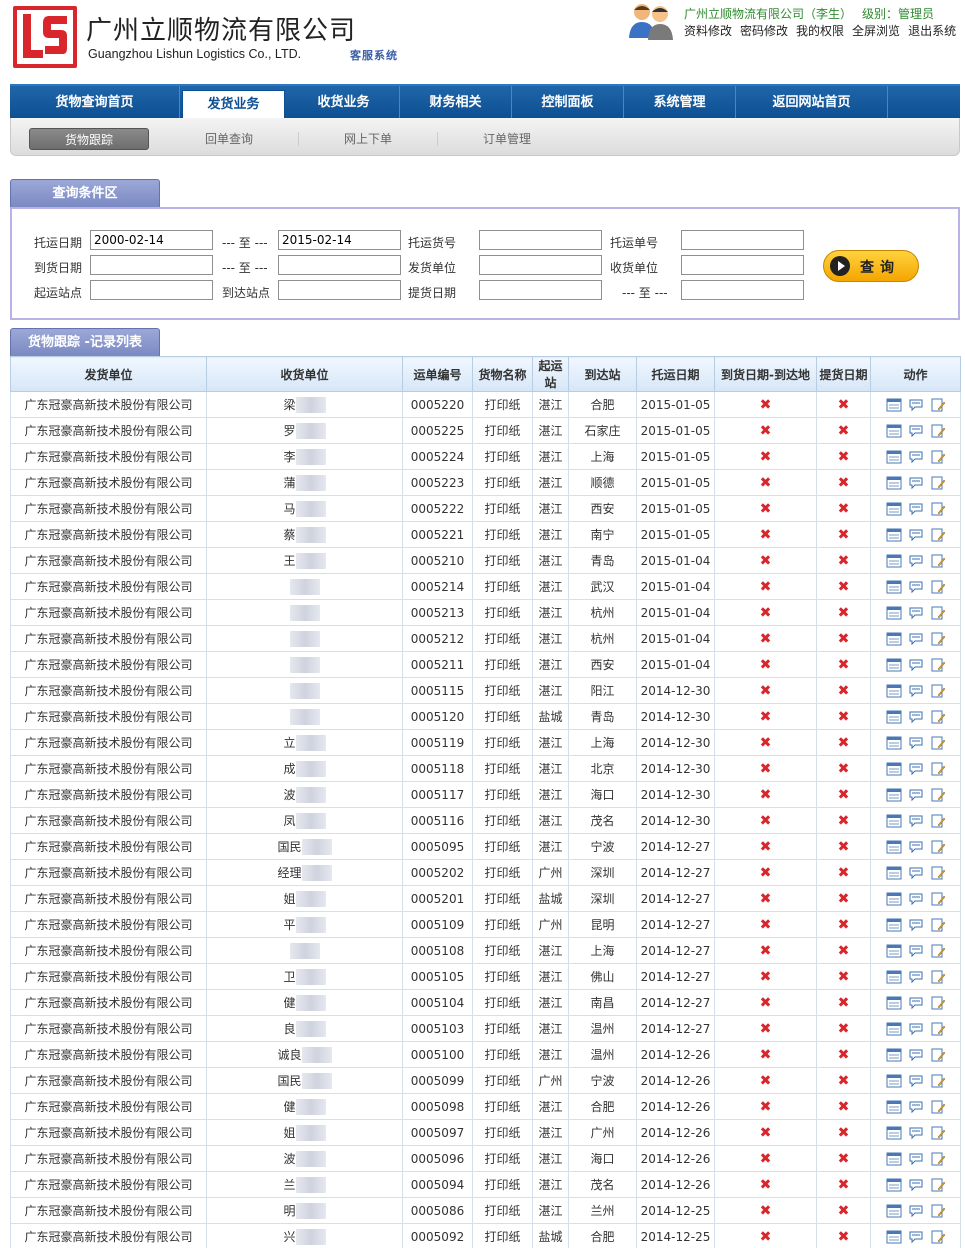 The image size is (965, 1248). I want to click on col-pickup-date: 提货日期, so click(843, 374).